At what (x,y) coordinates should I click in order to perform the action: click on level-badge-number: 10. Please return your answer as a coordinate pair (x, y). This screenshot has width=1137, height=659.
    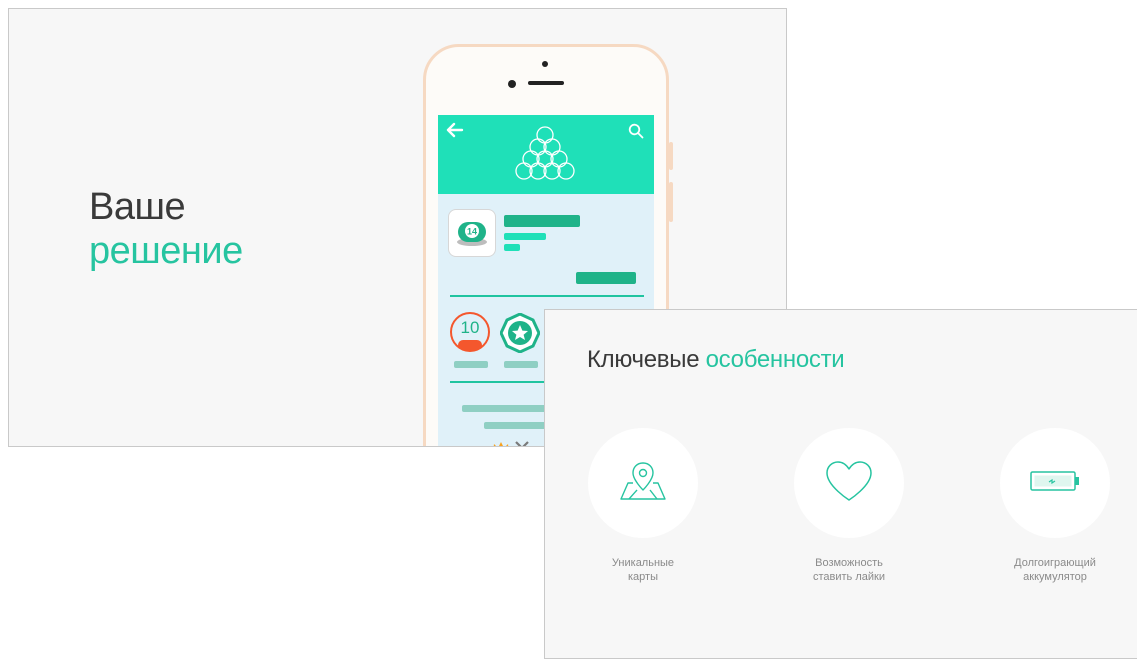
    Looking at the image, I should click on (470, 327).